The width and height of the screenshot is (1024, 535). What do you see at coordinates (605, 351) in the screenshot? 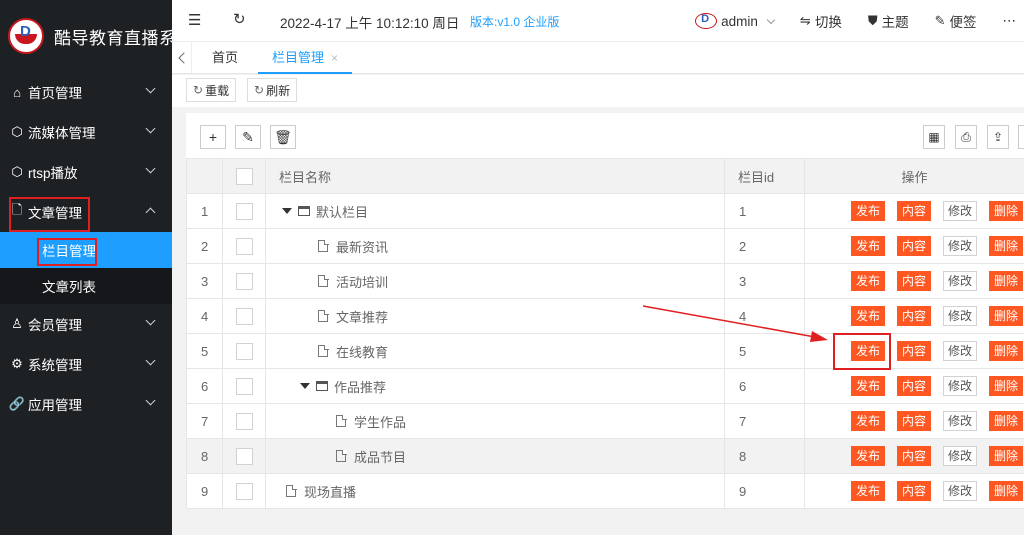
I see `table-row: 5 在线教育 5 发布 内容 修改 删除` at bounding box center [605, 351].